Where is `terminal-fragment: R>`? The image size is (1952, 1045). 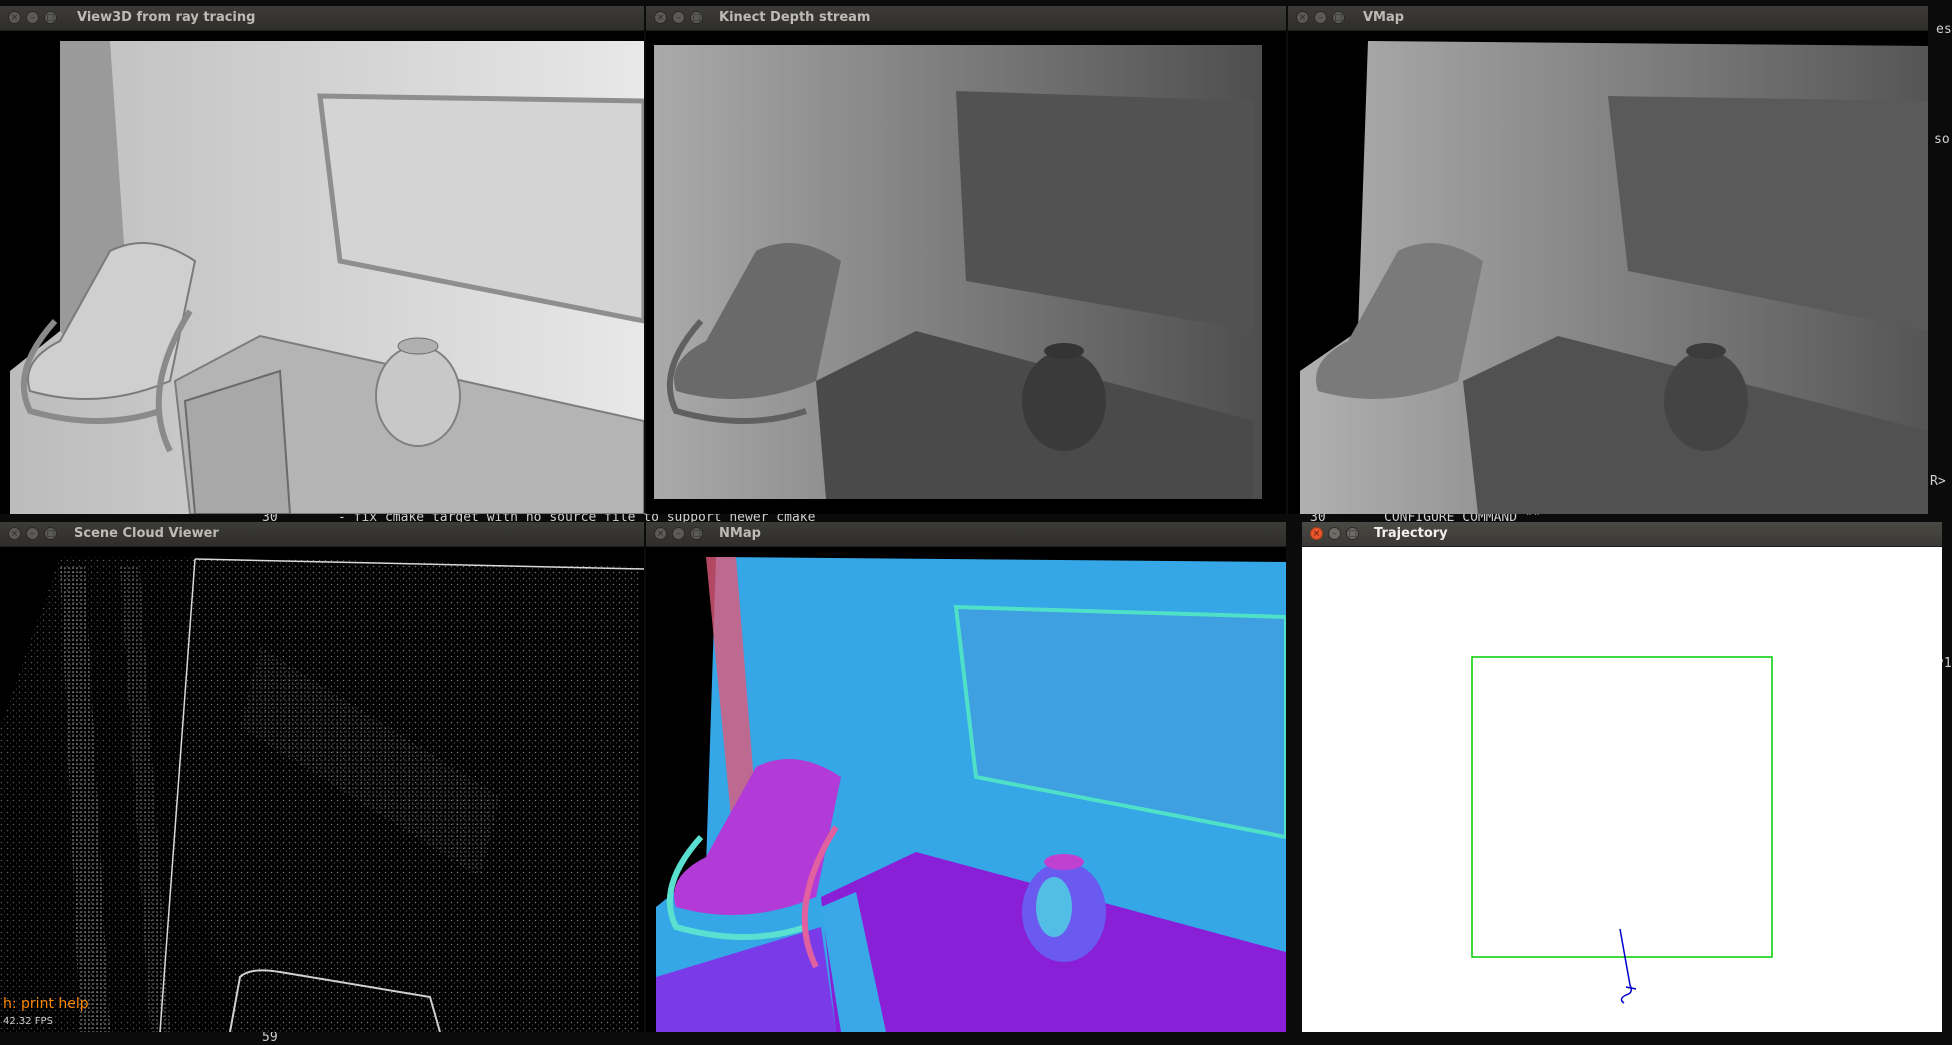 terminal-fragment: R> is located at coordinates (1938, 481).